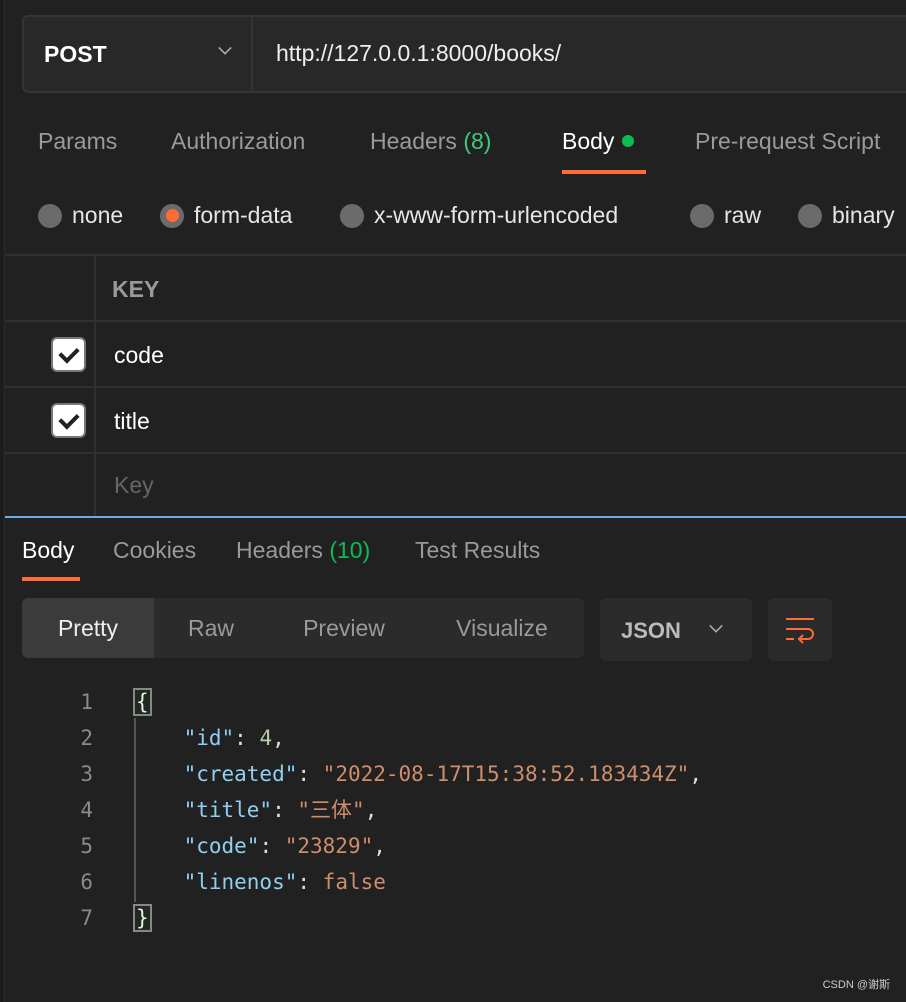  What do you see at coordinates (240, 774) in the screenshot?
I see `json-key: "created"` at bounding box center [240, 774].